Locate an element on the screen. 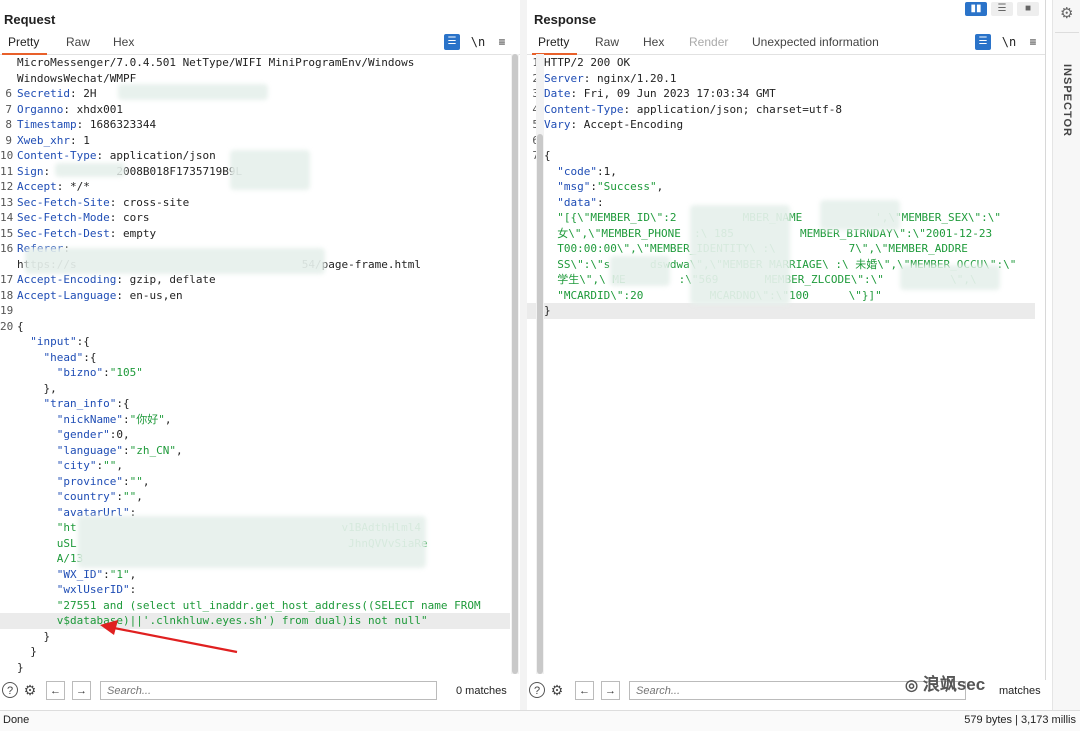  status-bar: Done 579 bytes | 3,173 millis is located at coordinates (540, 720).